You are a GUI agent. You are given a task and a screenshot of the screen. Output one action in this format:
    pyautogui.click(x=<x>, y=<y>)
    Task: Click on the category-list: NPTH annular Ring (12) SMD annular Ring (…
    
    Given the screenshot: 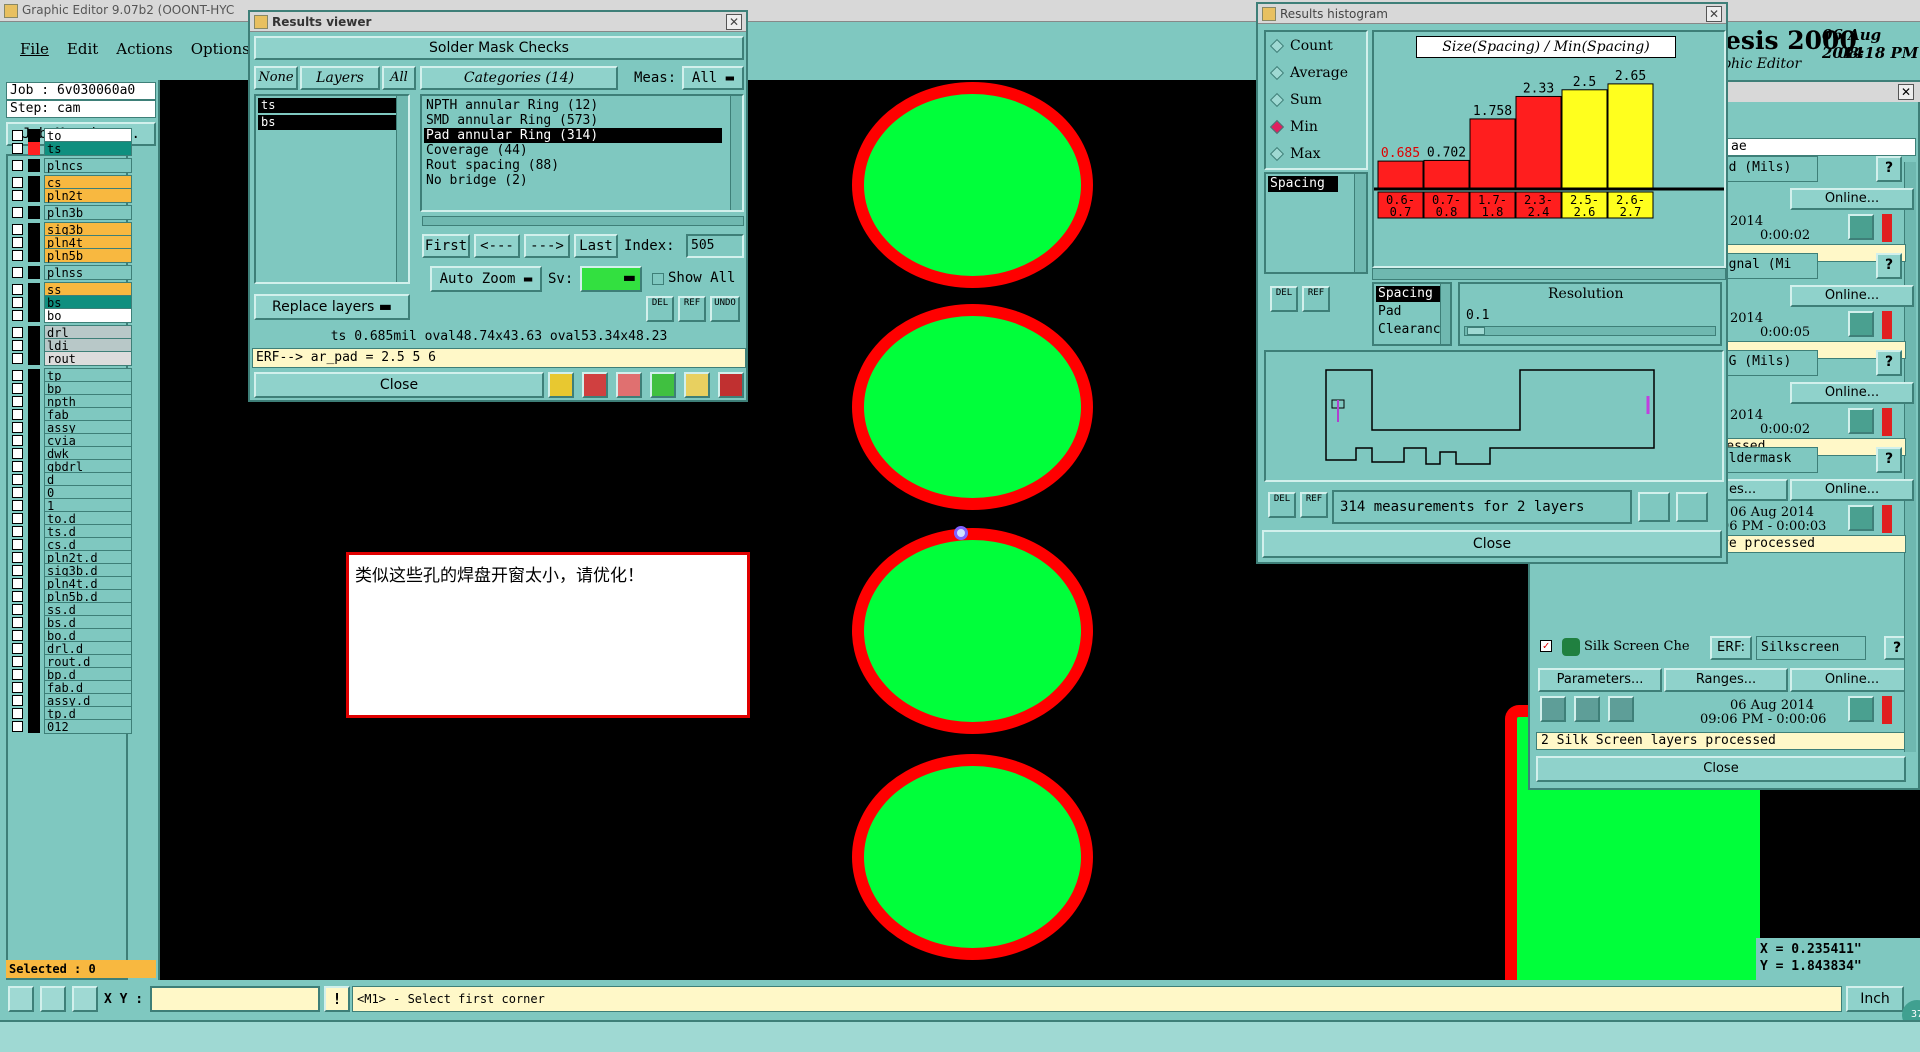 What is the action you would take?
    pyautogui.click(x=582, y=153)
    